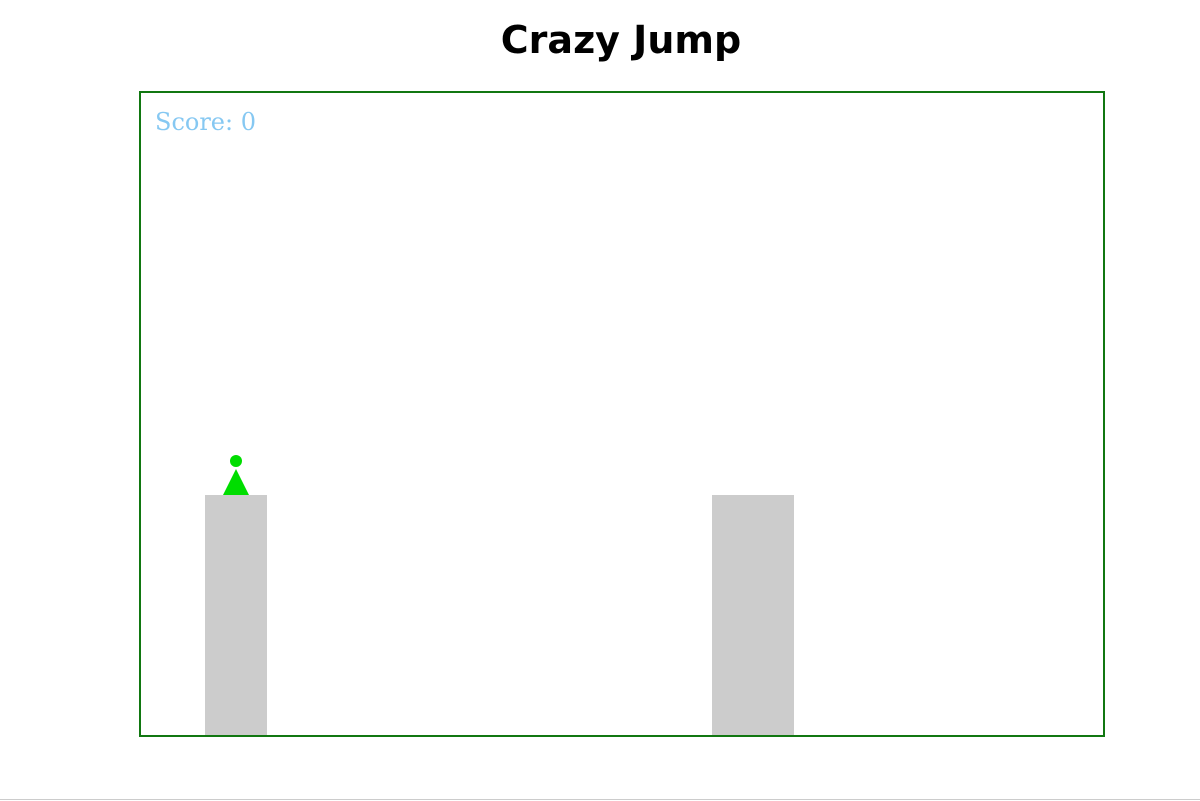 The width and height of the screenshot is (1200, 801). I want to click on start-platform, so click(236, 615).